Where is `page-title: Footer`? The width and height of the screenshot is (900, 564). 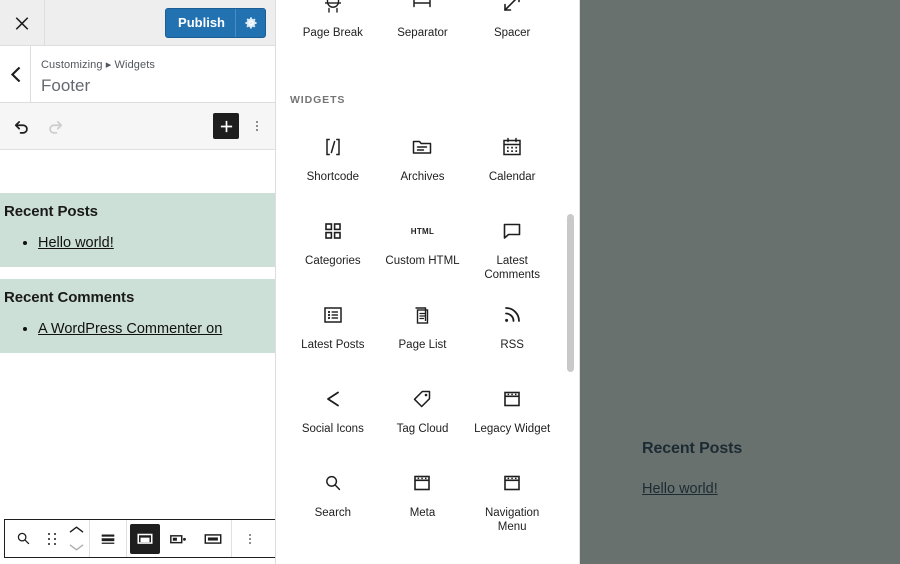 page-title: Footer is located at coordinates (66, 85).